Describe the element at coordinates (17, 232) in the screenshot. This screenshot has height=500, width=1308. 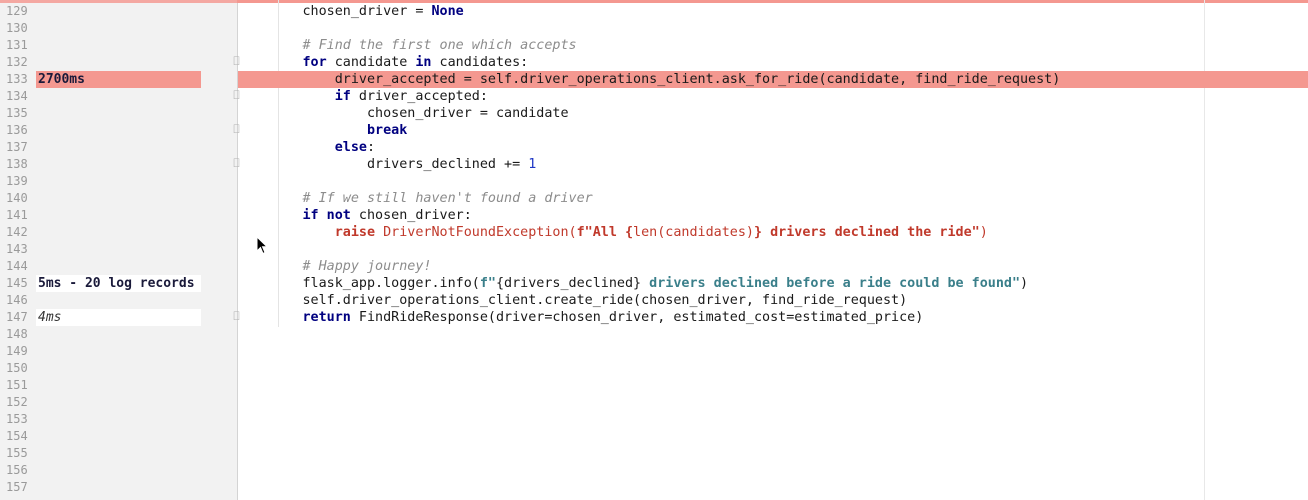
I see `line-number: 142` at that location.